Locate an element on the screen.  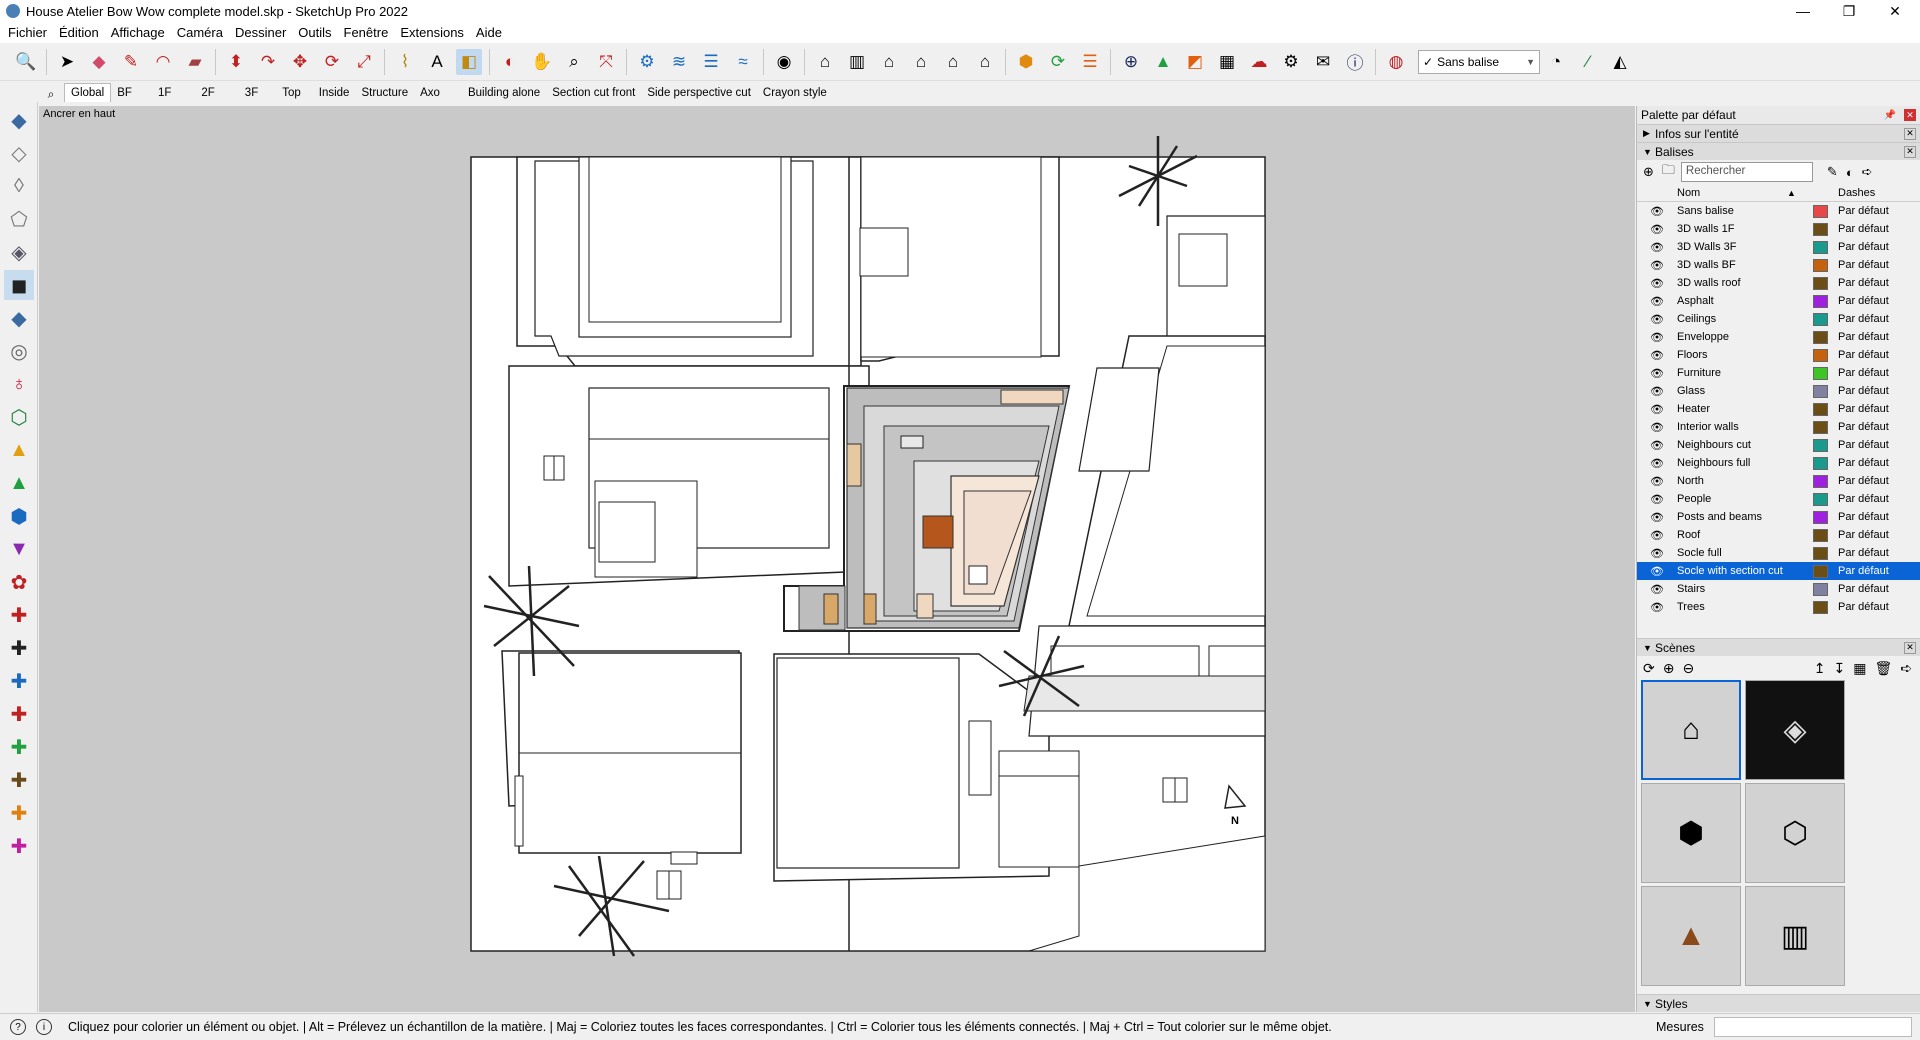
delete-icon: 🗑 is located at coordinates (1883, 668).